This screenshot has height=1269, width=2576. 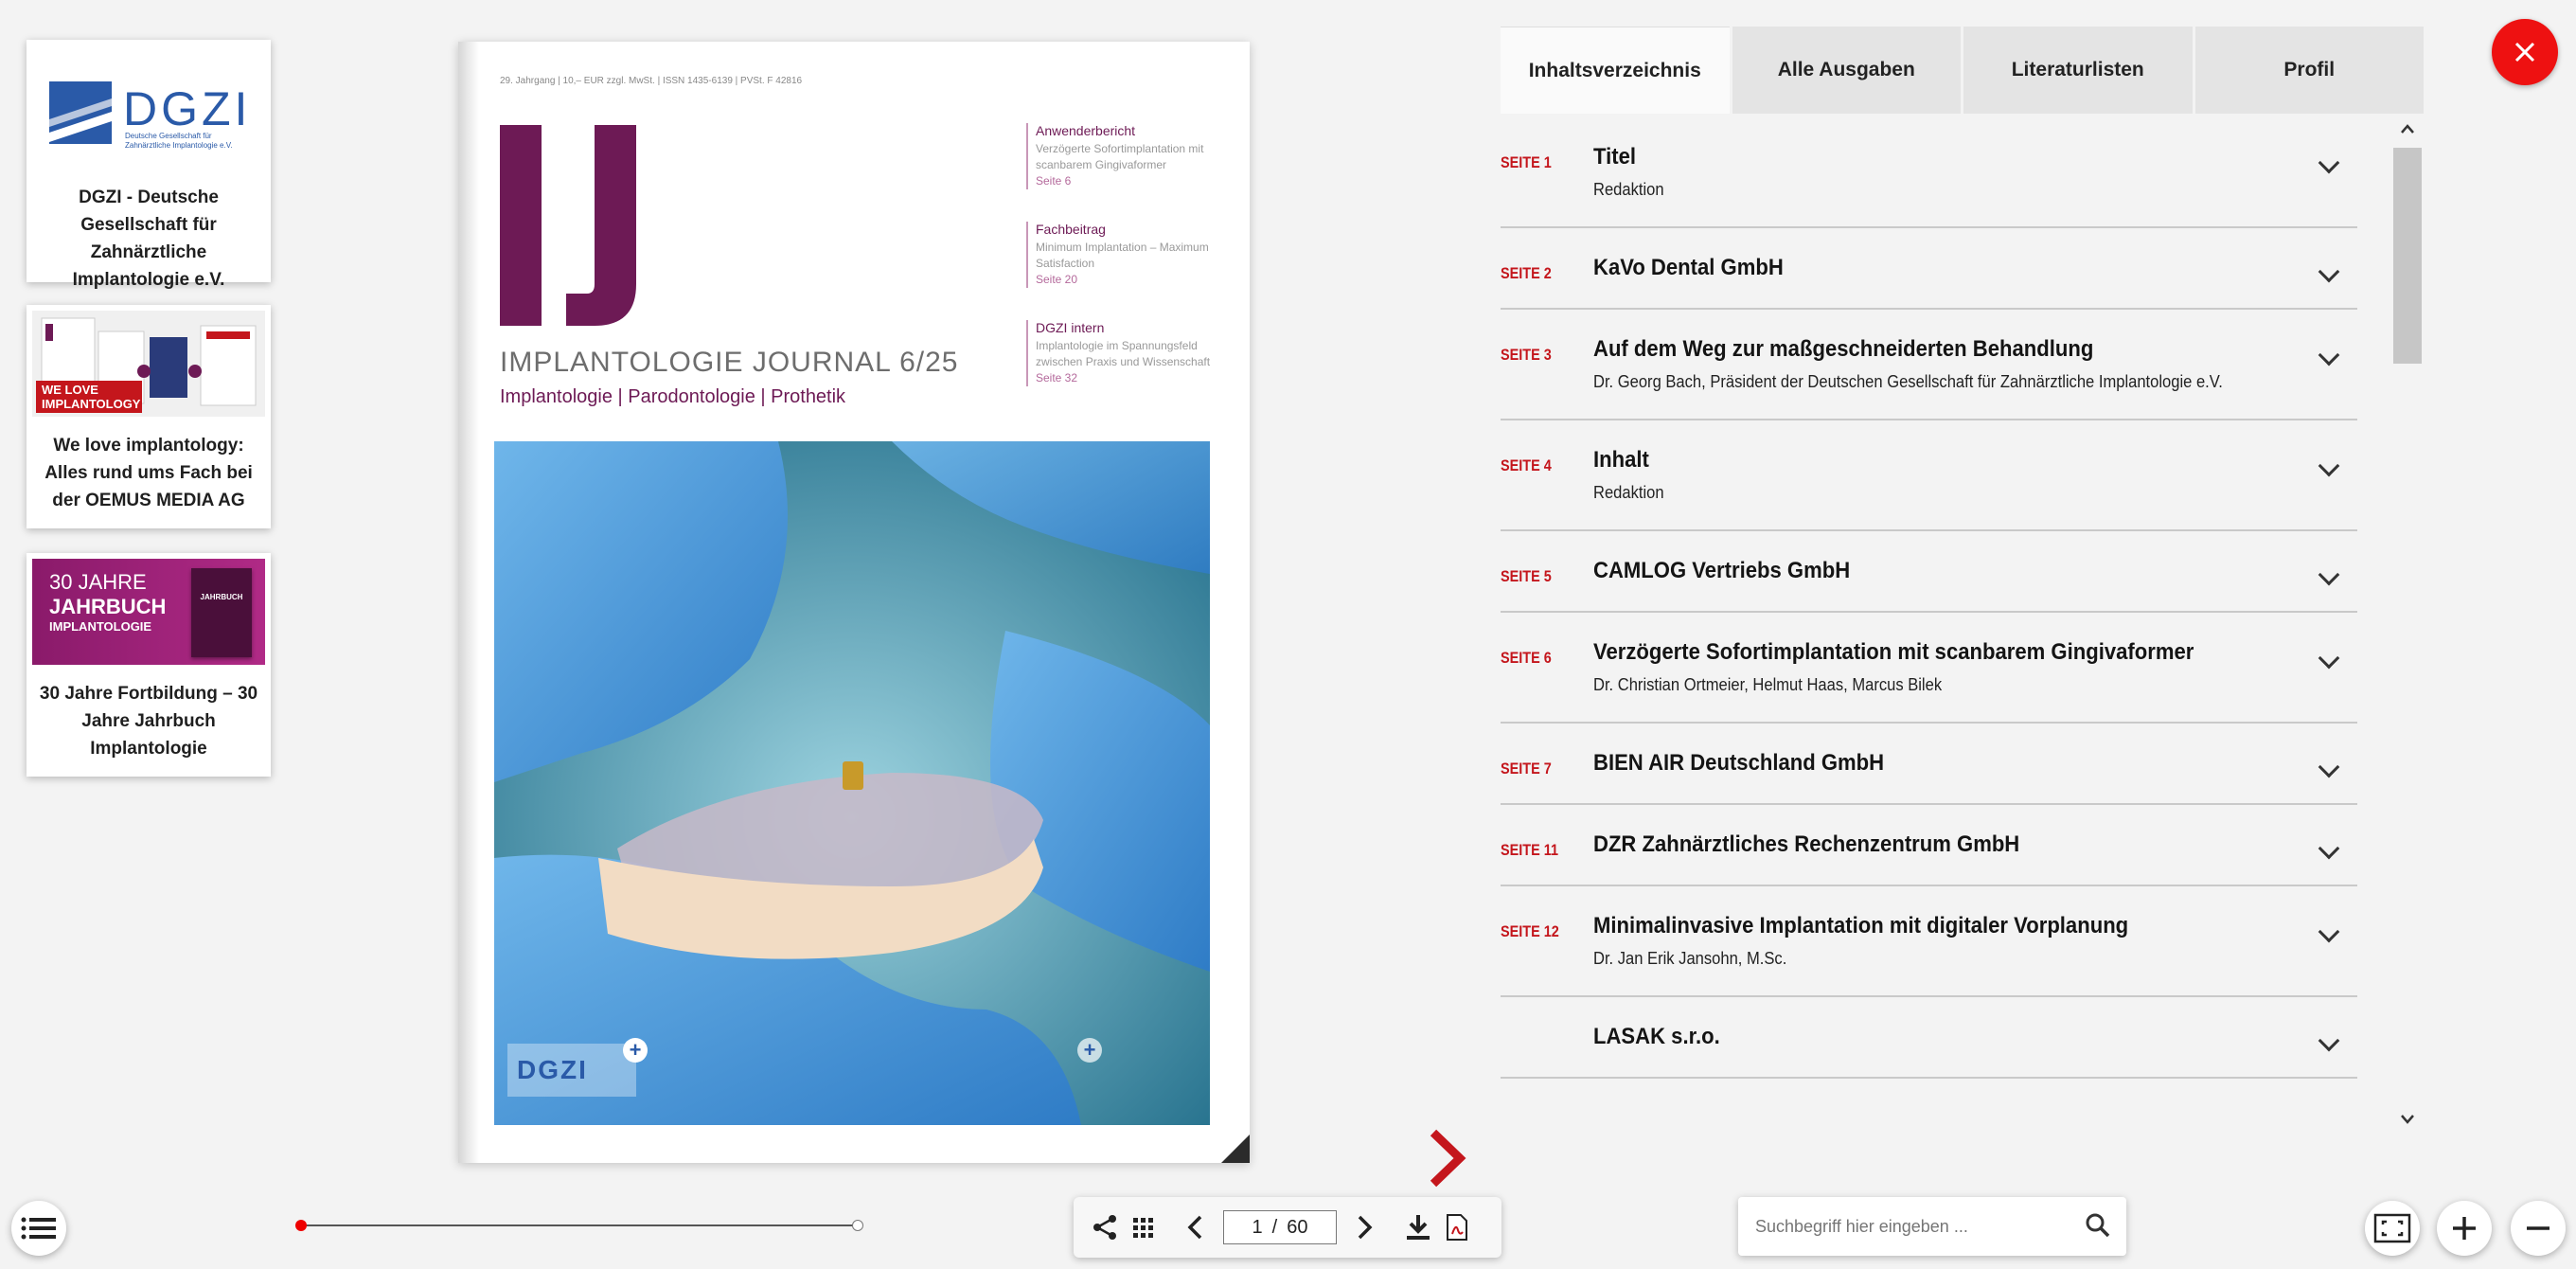 What do you see at coordinates (1447, 1158) in the screenshot?
I see `next-page-arrow-icon` at bounding box center [1447, 1158].